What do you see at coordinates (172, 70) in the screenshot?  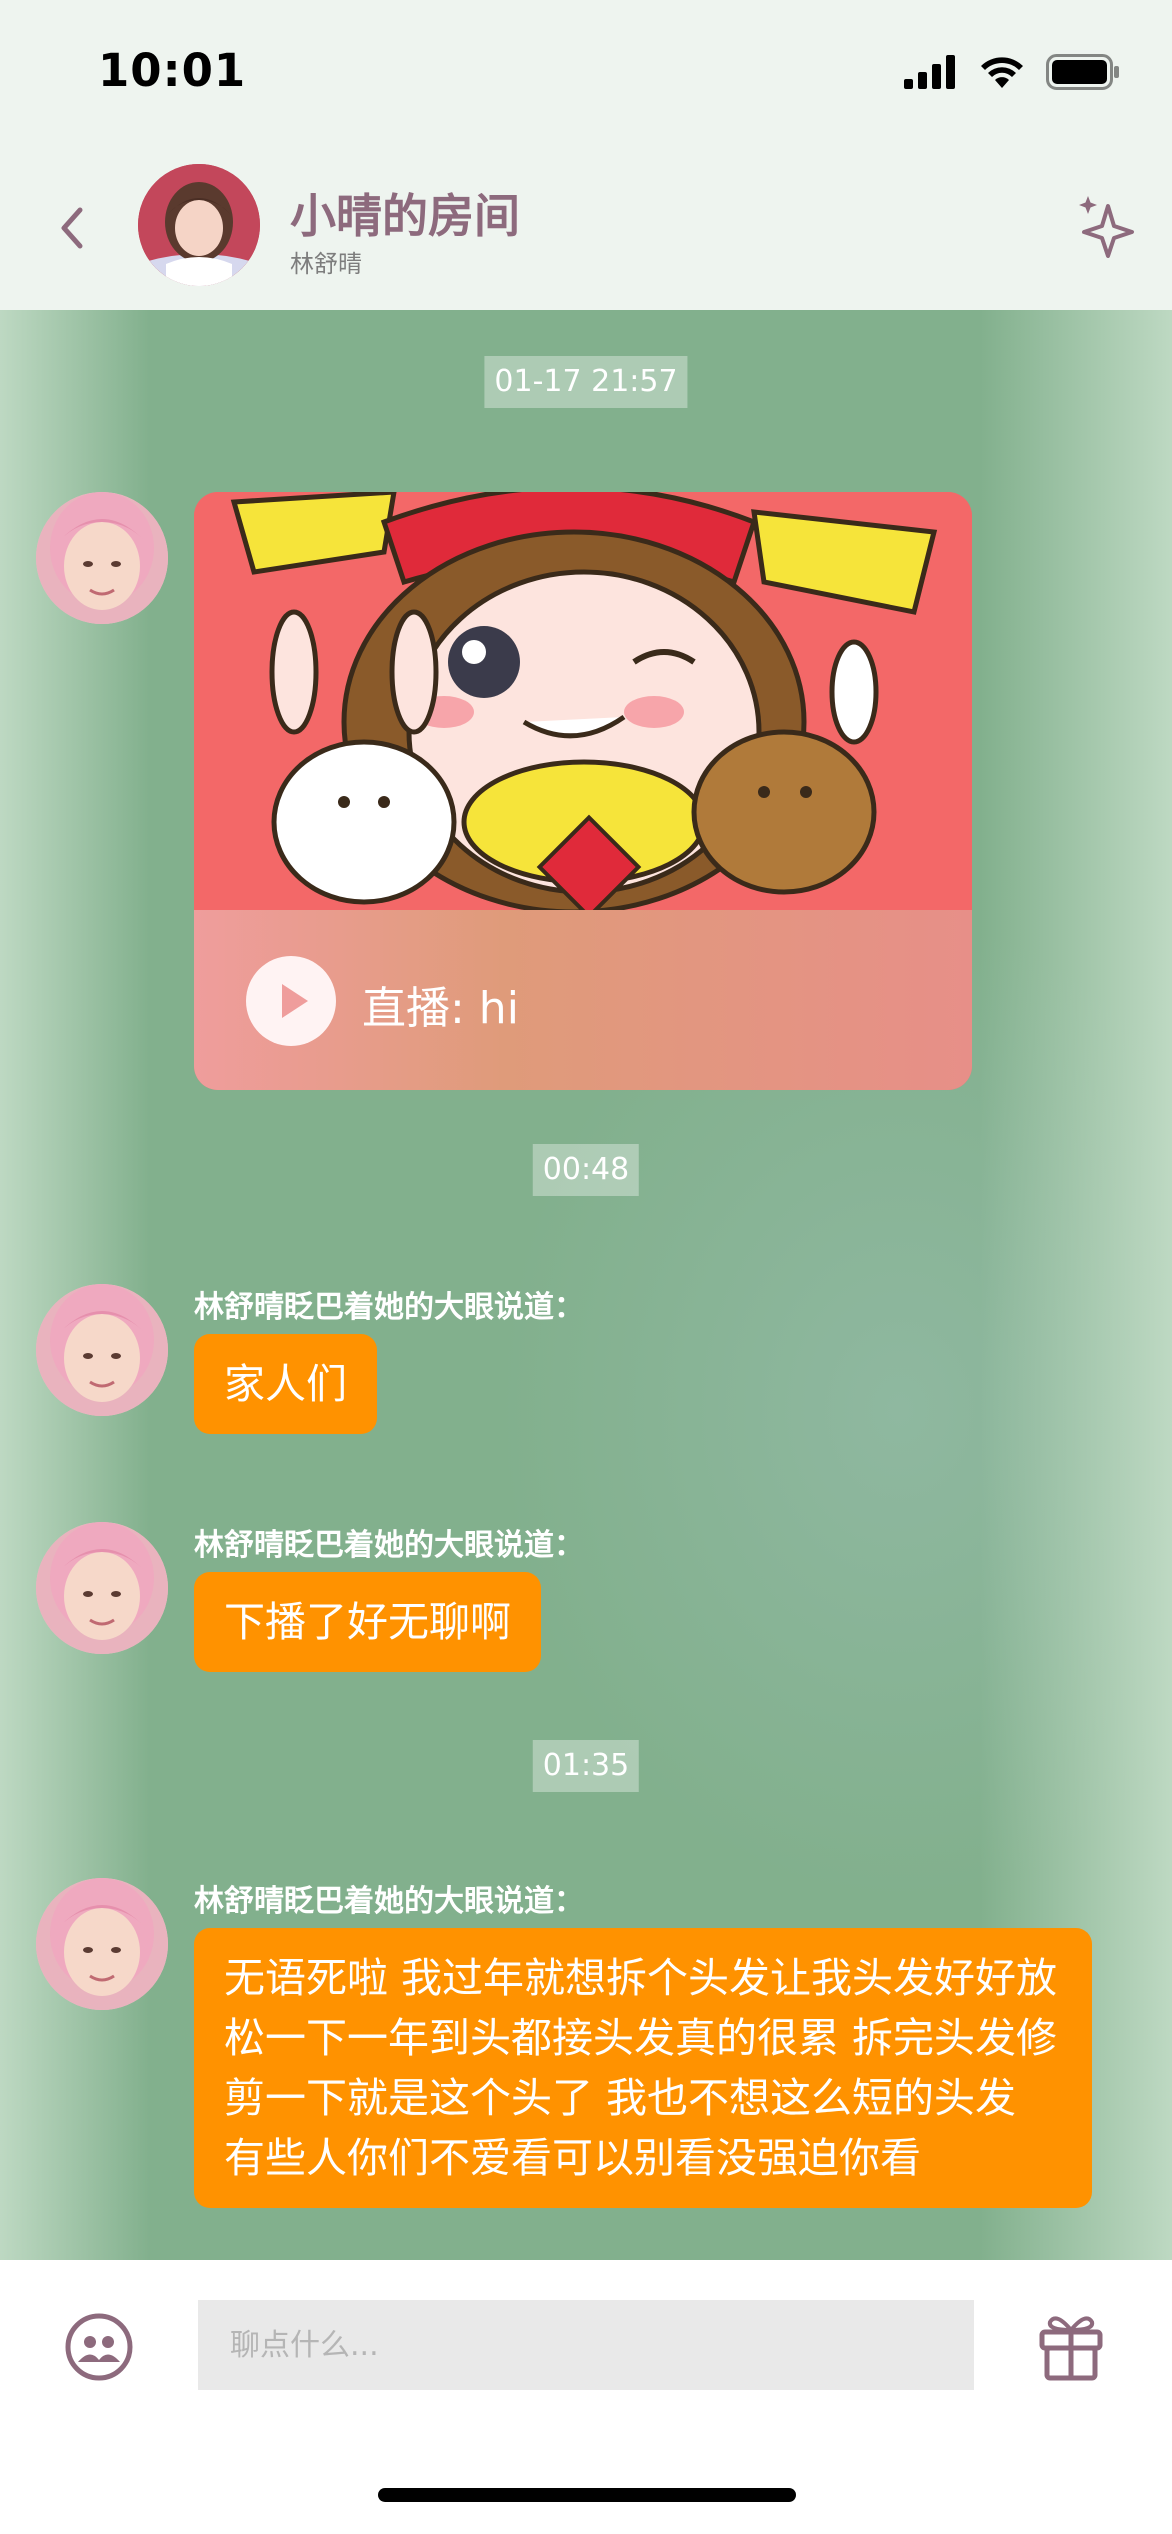 I see `status-time: 10:01` at bounding box center [172, 70].